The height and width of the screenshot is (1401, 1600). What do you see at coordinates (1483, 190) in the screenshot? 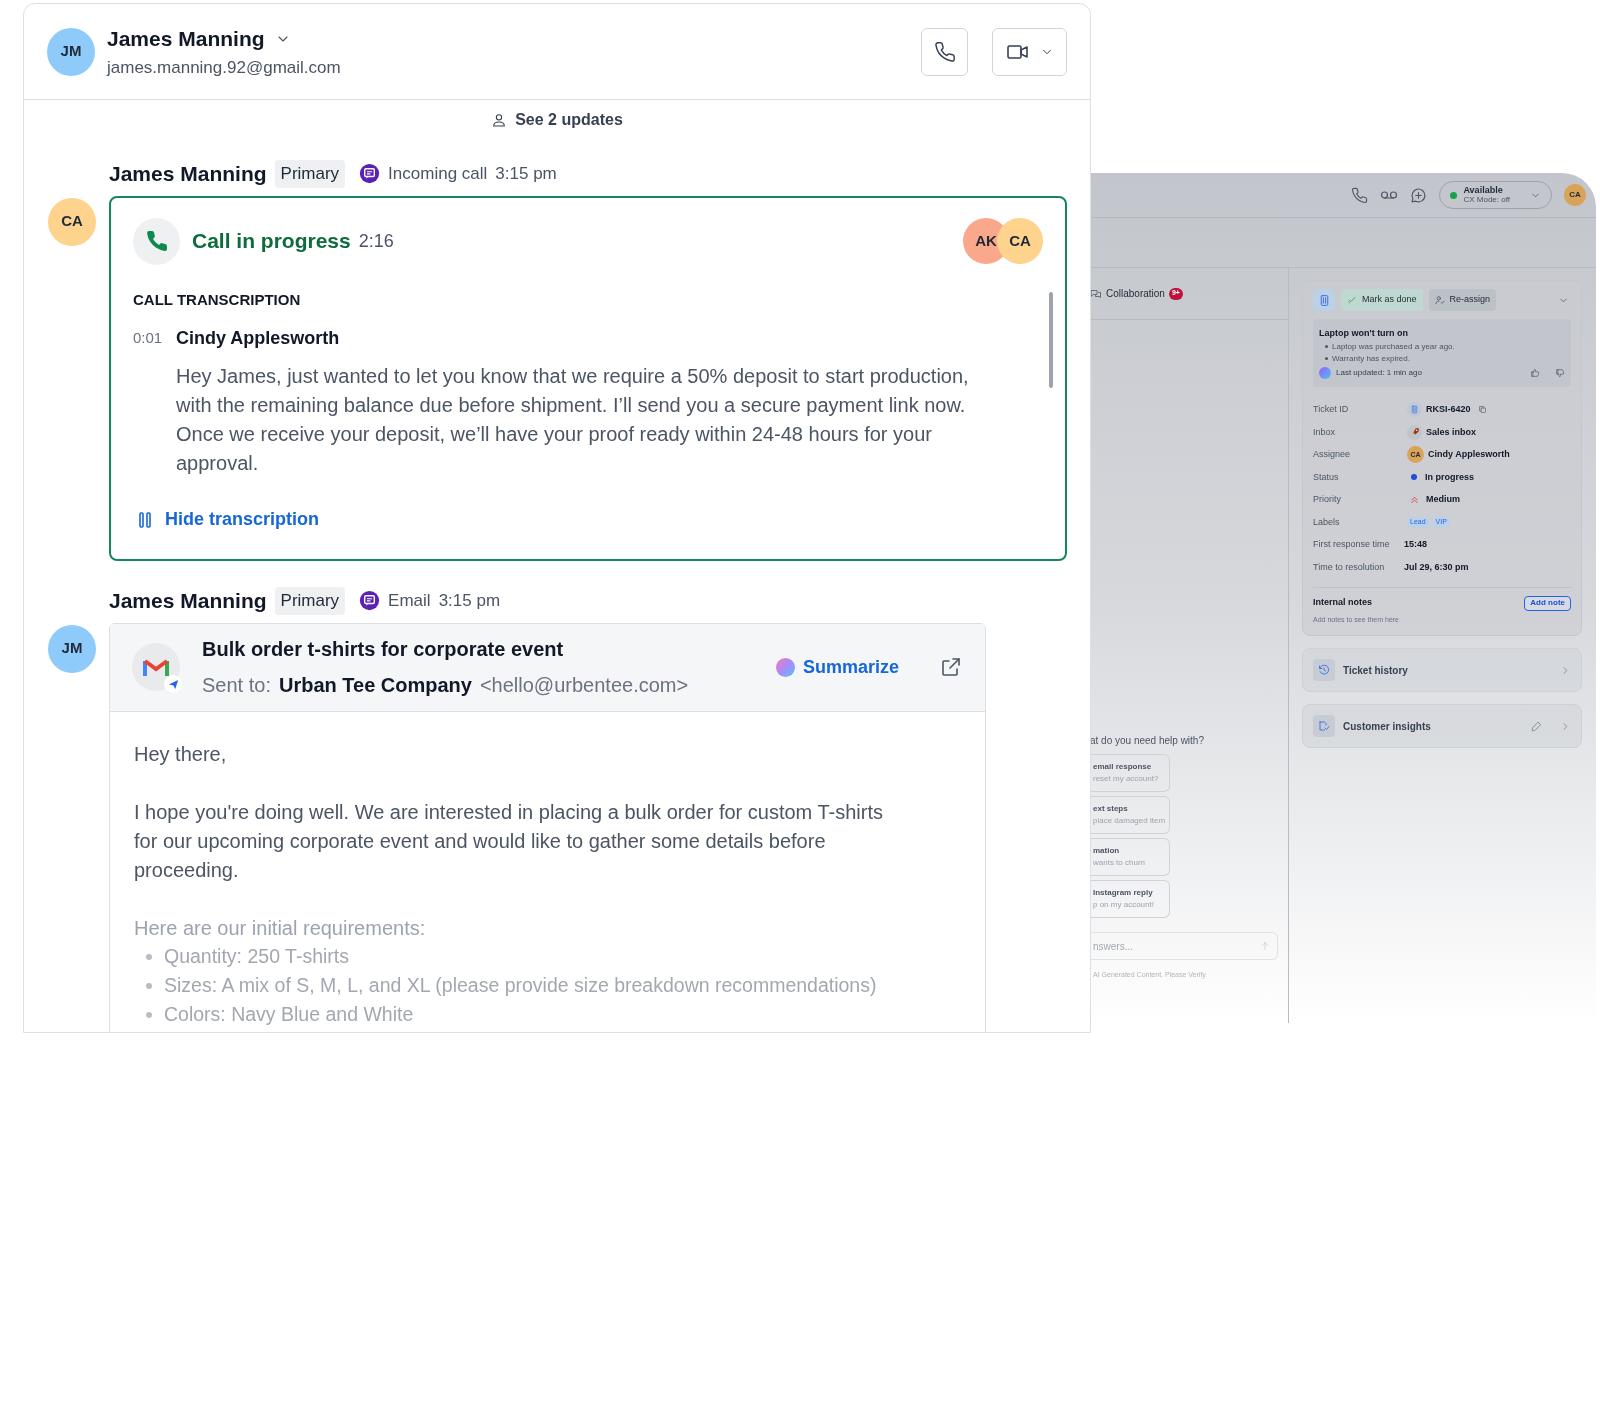
I see `status-label: Available` at bounding box center [1483, 190].